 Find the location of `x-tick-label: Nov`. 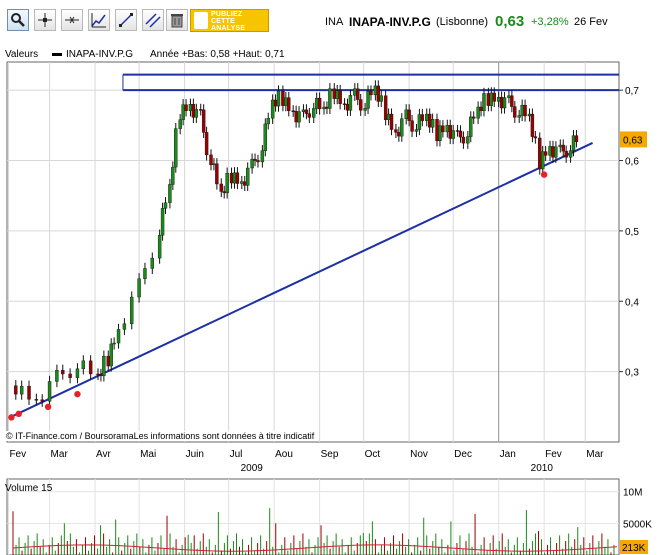

x-tick-label: Nov is located at coordinates (419, 454).